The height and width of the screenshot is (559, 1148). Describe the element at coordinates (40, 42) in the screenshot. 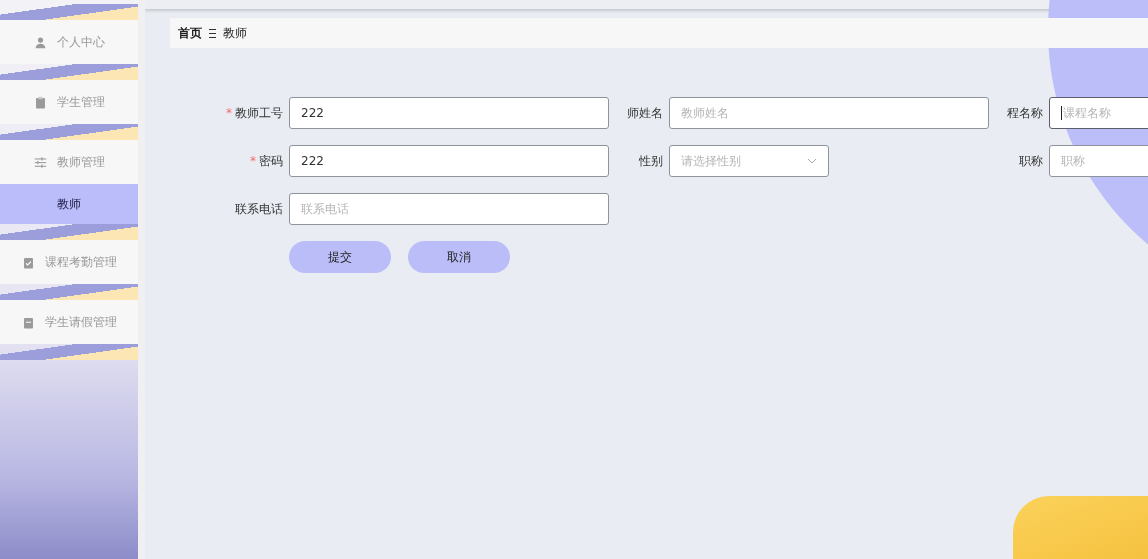

I see `person-icon` at that location.